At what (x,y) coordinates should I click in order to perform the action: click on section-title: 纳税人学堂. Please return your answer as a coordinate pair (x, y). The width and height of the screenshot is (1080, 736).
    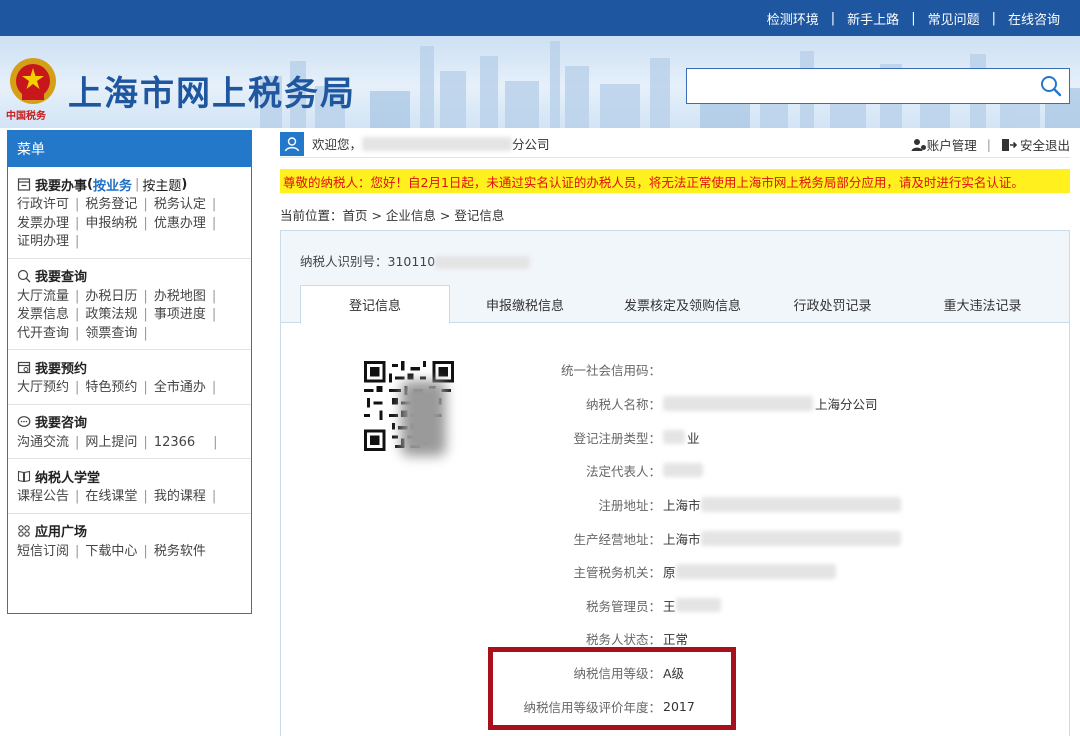
    Looking at the image, I should click on (68, 478).